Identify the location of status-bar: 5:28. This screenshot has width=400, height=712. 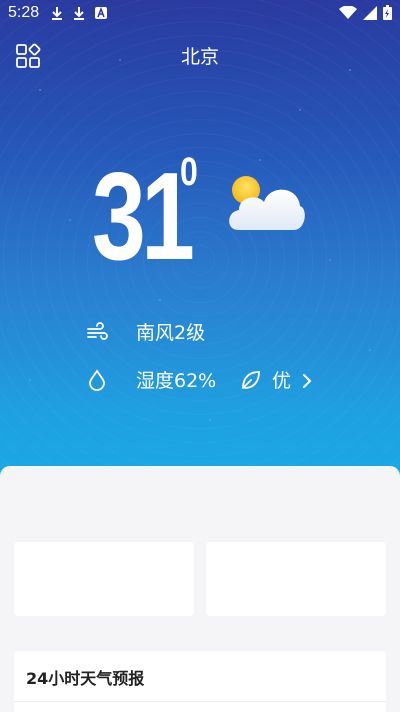
(200, 14).